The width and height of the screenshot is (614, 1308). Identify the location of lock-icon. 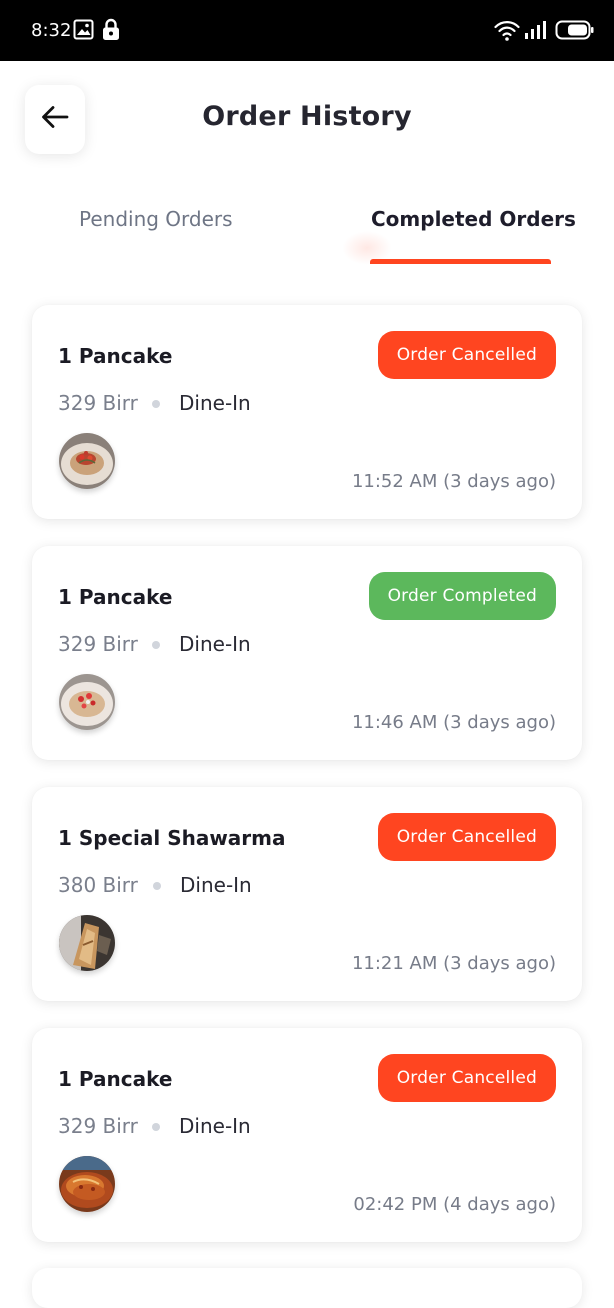
(111, 32).